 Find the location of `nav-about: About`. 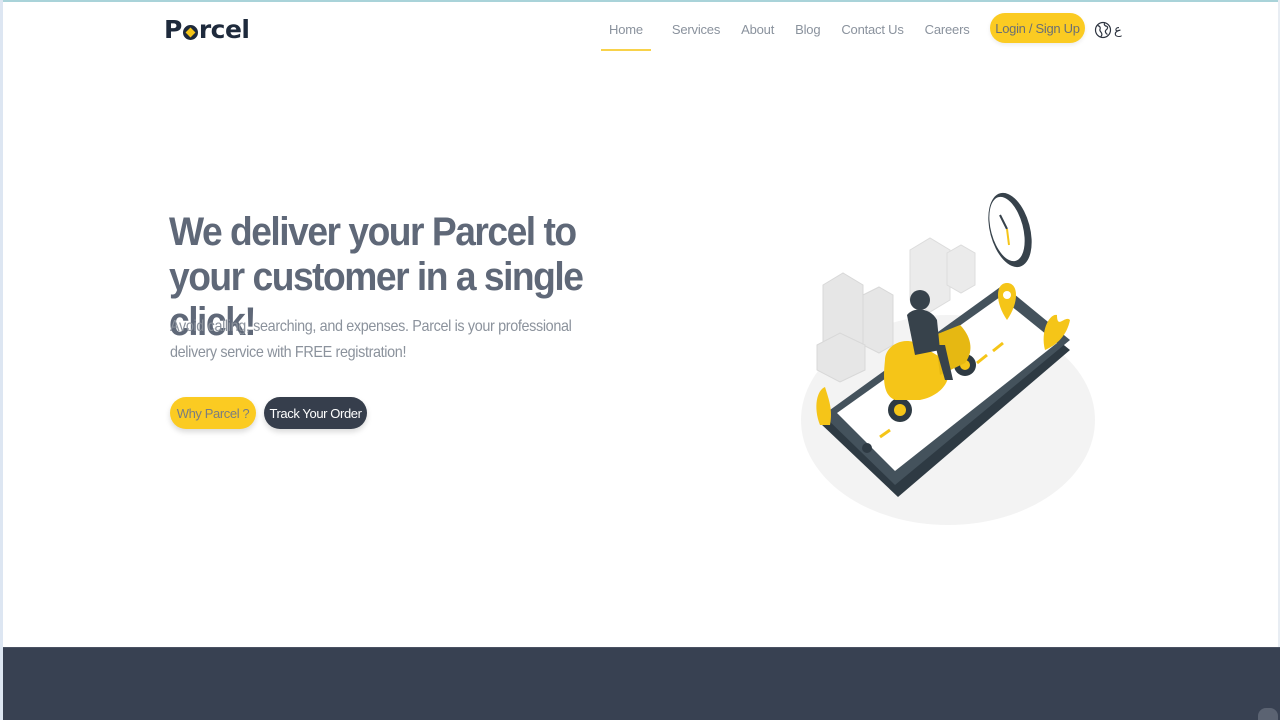

nav-about: About is located at coordinates (757, 29).